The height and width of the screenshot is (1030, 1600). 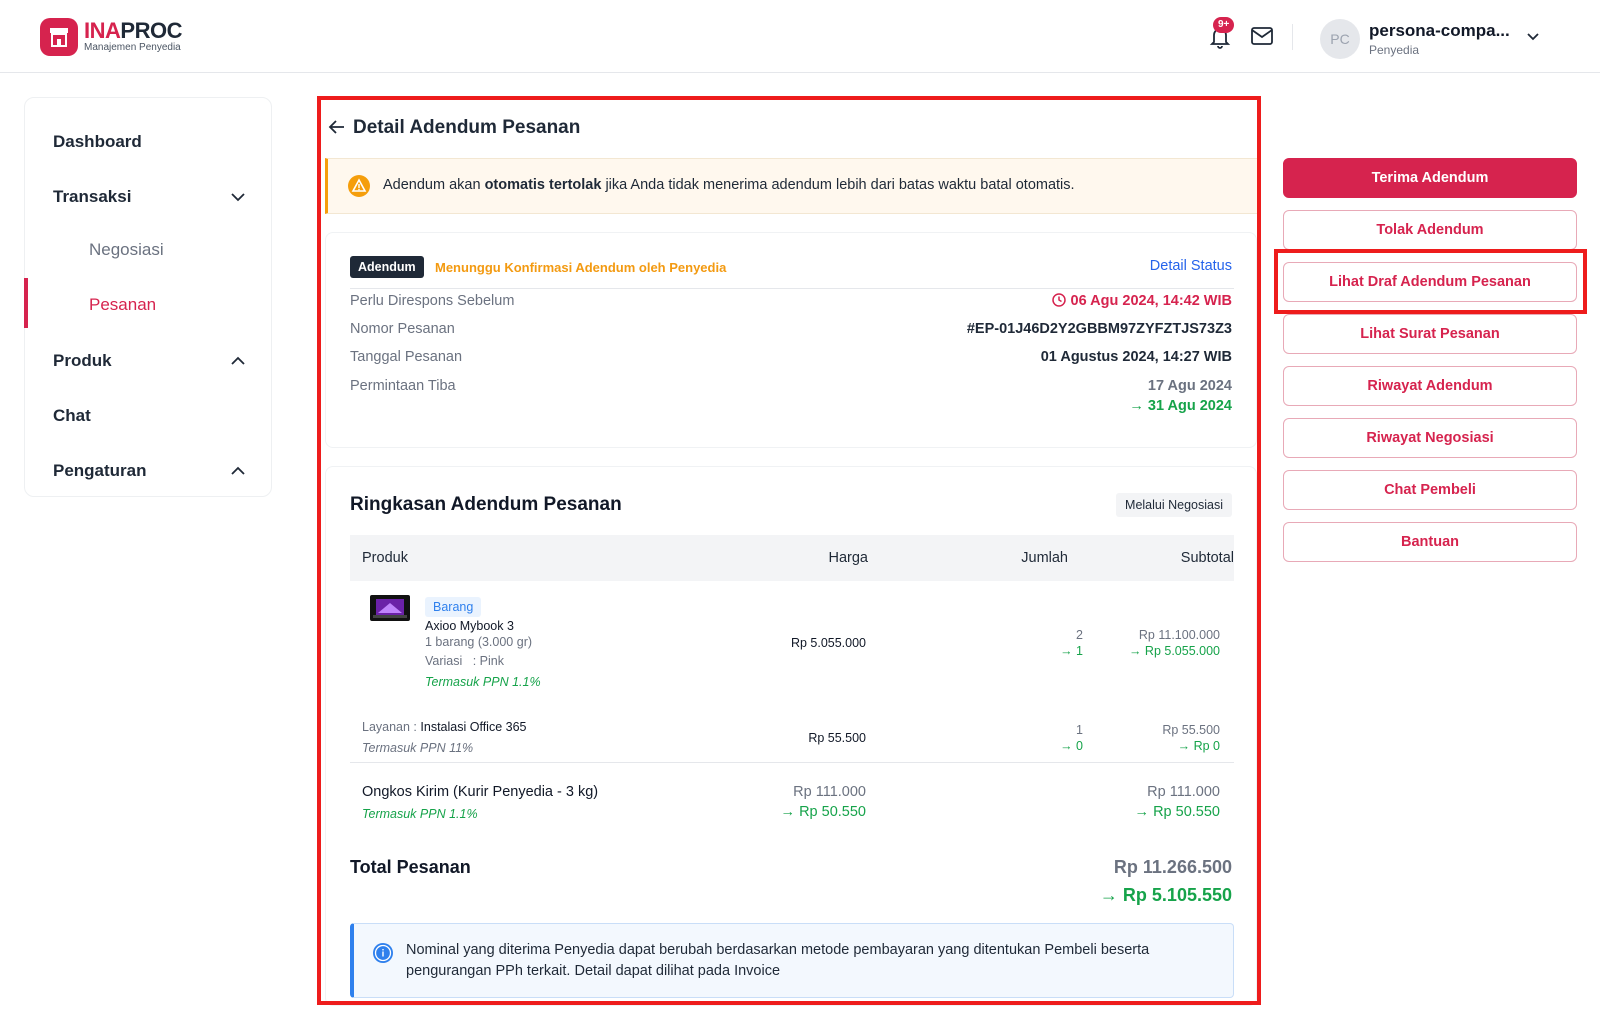 What do you see at coordinates (1071, 746) in the screenshot?
I see `service-qty-new: → 0` at bounding box center [1071, 746].